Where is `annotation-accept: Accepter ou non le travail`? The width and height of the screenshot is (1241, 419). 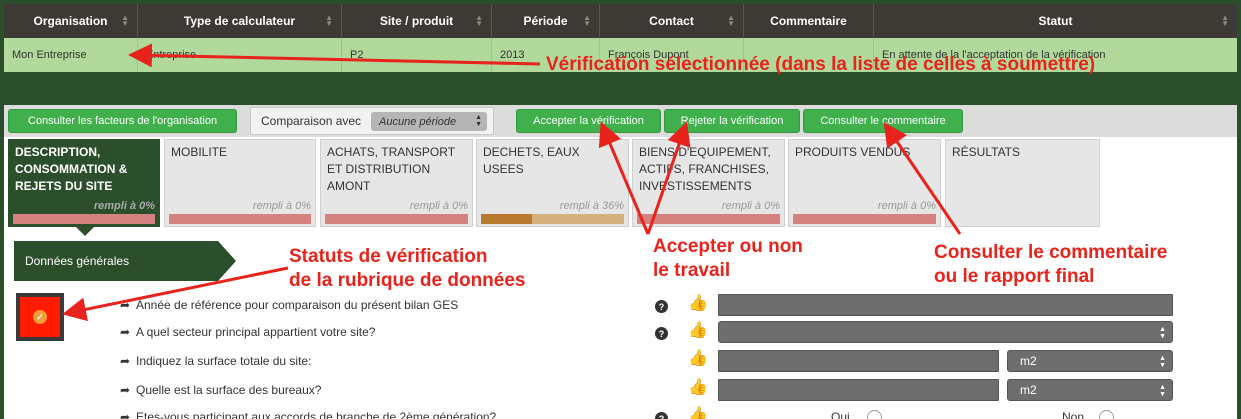
annotation-accept: Accepter ou non le travail is located at coordinates (728, 258).